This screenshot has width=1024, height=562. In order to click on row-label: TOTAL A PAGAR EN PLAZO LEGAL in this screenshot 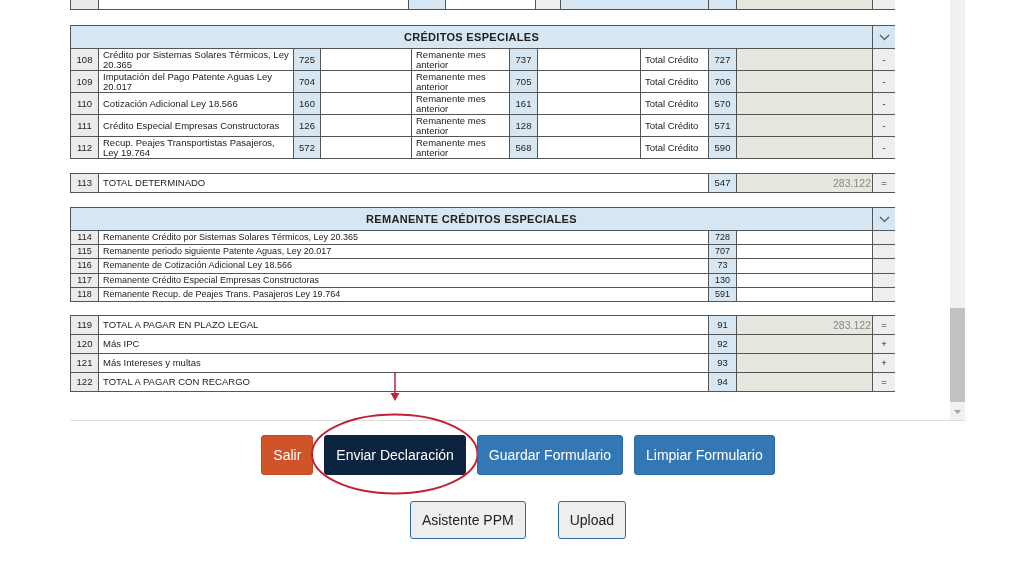, I will do `click(403, 325)`.